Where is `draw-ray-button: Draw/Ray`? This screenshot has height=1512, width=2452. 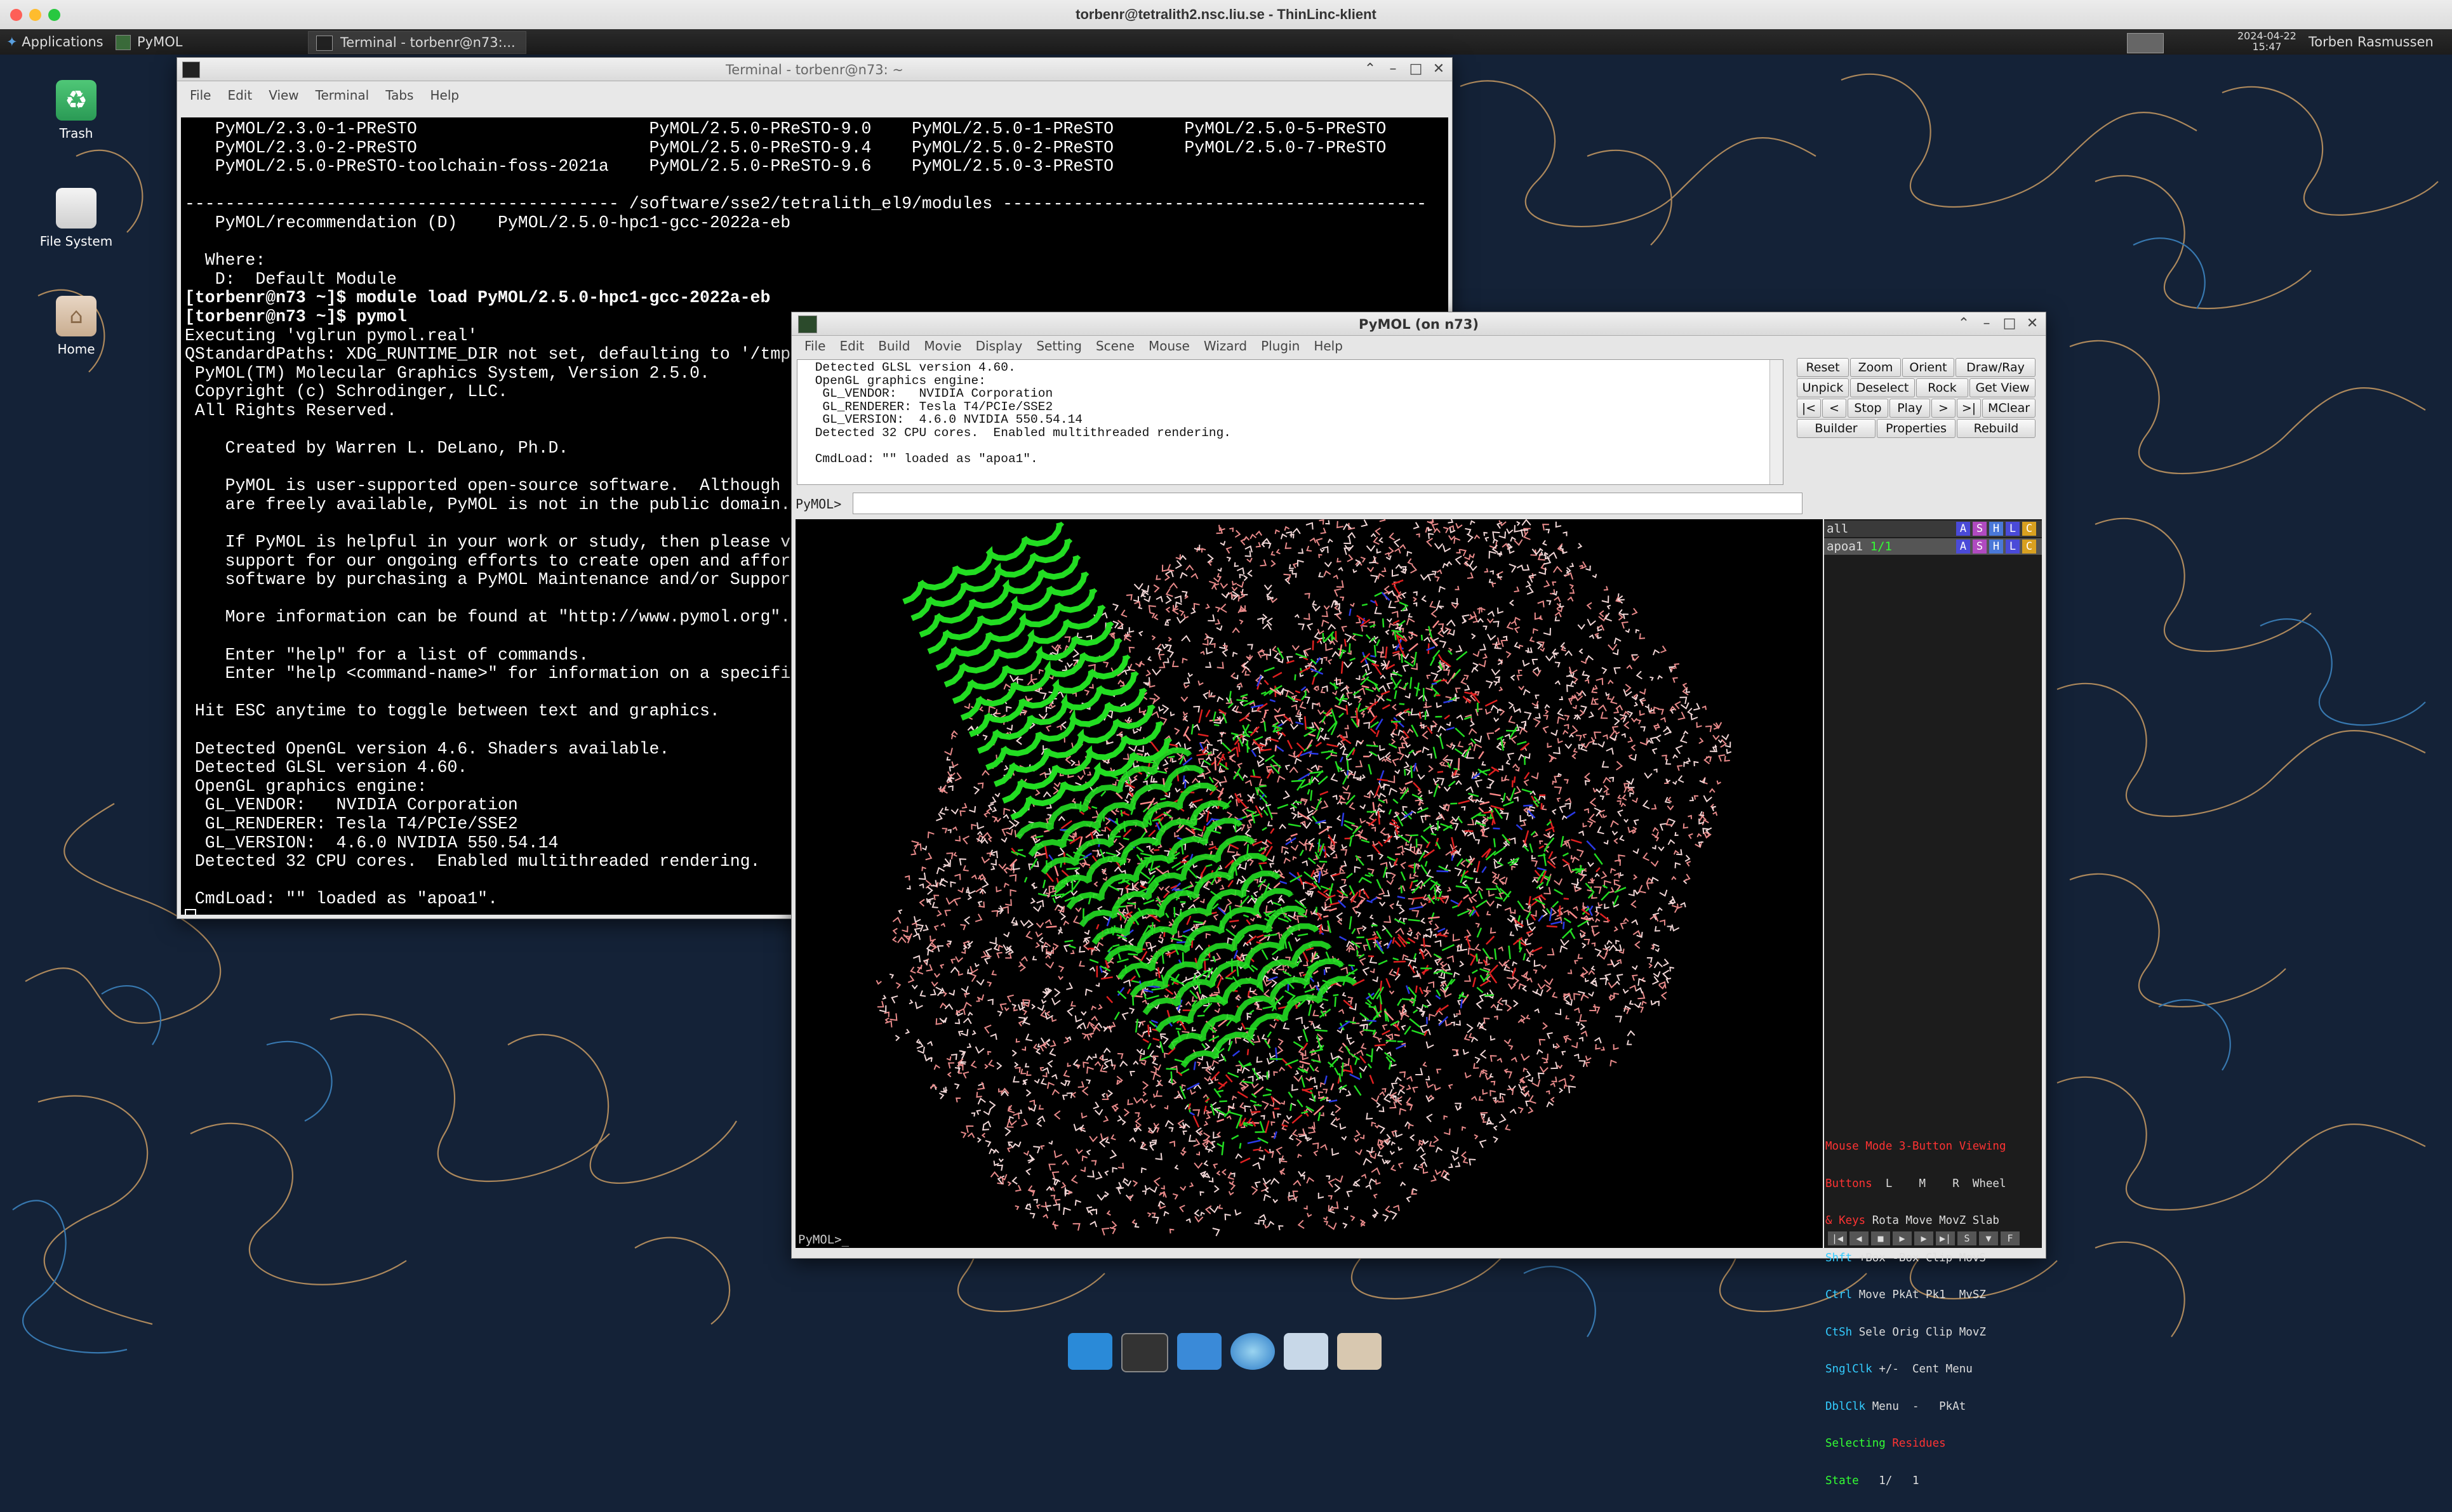 draw-ray-button: Draw/Ray is located at coordinates (1996, 367).